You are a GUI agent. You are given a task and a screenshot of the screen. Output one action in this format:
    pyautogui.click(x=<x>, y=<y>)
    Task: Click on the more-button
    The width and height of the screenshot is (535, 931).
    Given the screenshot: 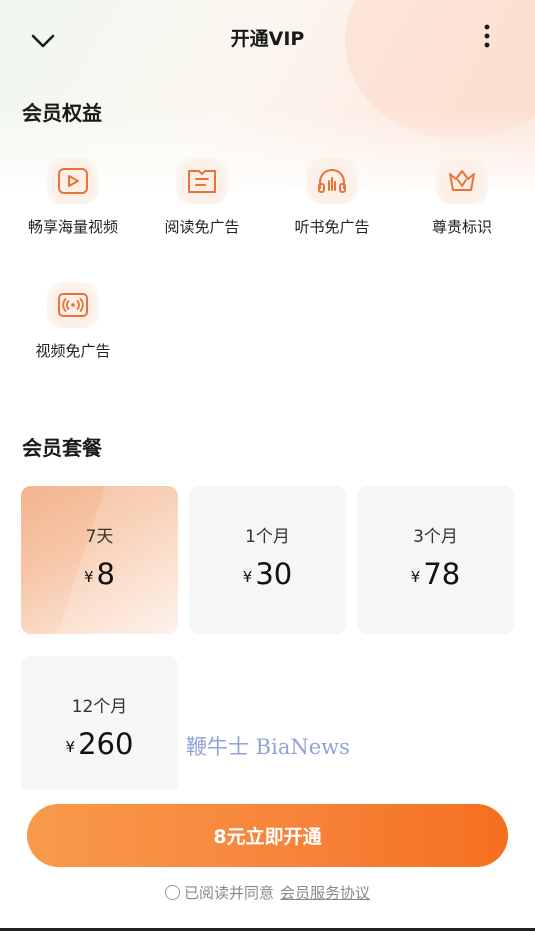 What is the action you would take?
    pyautogui.click(x=487, y=37)
    